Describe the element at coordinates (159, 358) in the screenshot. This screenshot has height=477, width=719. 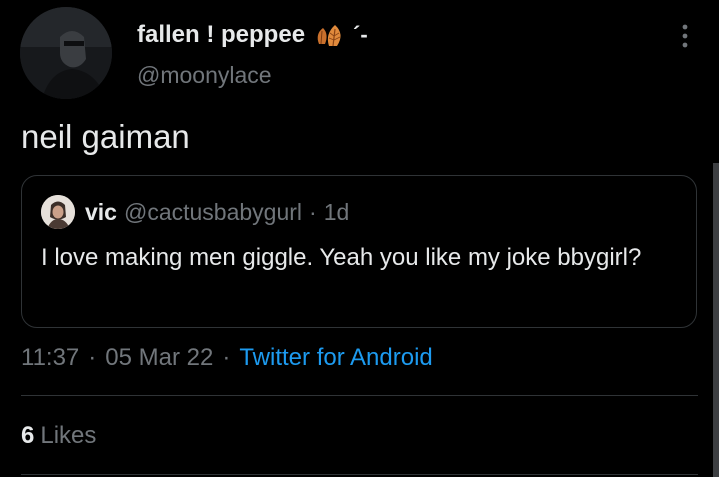
I see `tweet-date: 05 Mar 22` at that location.